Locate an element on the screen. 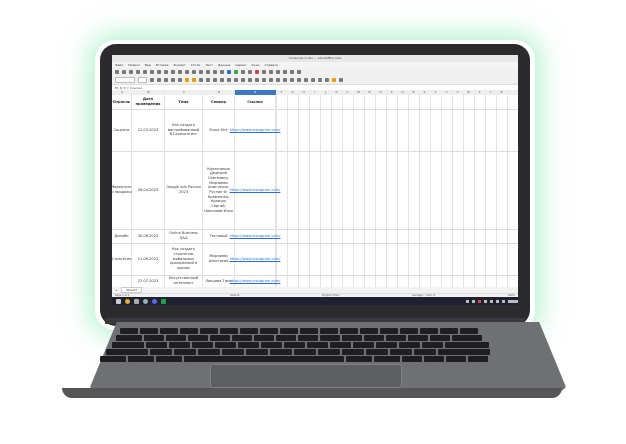  cell: 21.06.2023 is located at coordinates (148, 259).